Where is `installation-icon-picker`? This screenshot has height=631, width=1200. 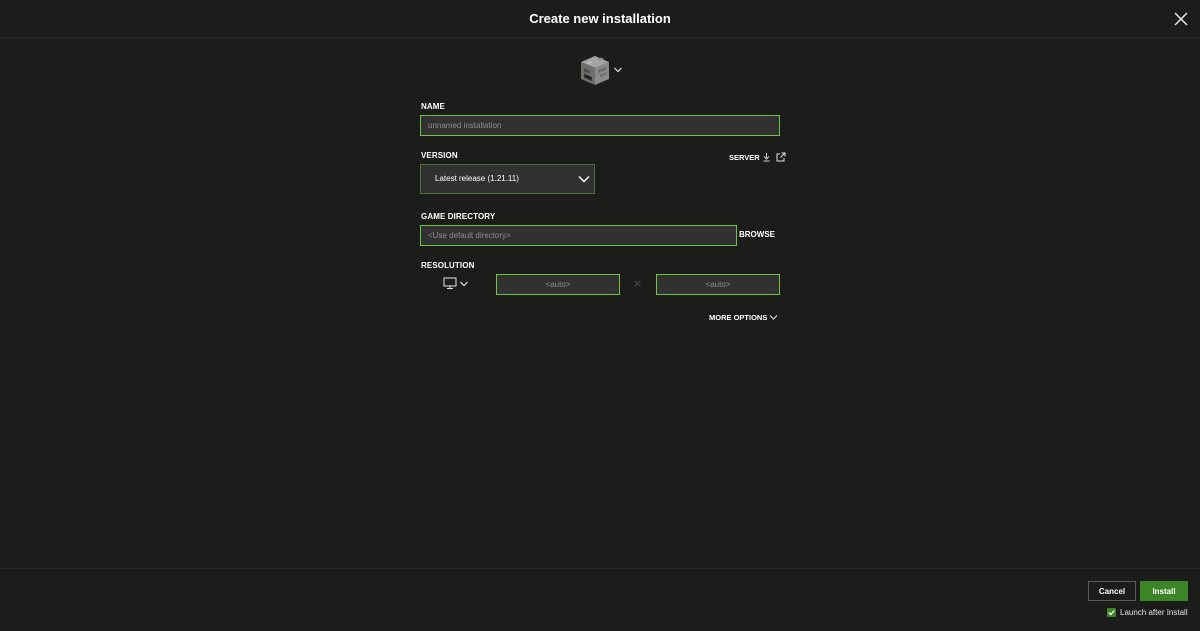
installation-icon-picker is located at coordinates (603, 71).